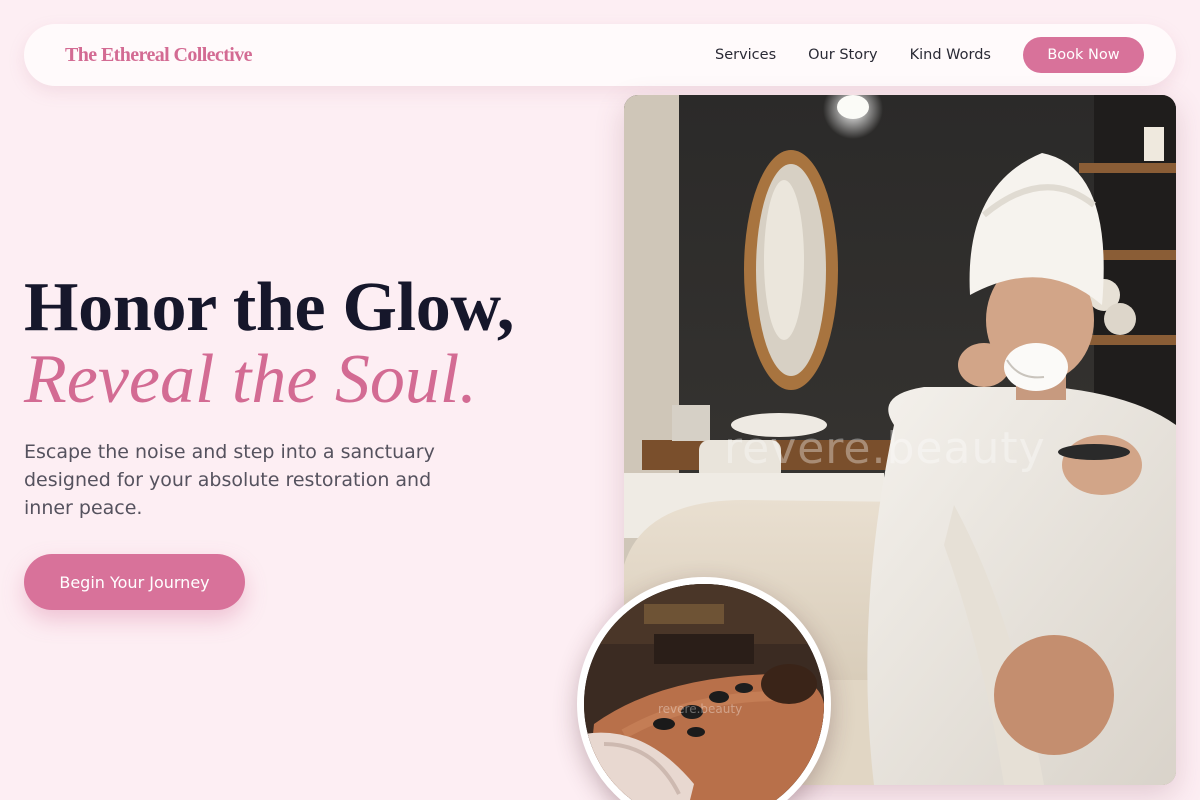 The width and height of the screenshot is (1200, 800). Describe the element at coordinates (250, 379) in the screenshot. I see `hero-headline-line-2: Reveal the Soul.` at that location.